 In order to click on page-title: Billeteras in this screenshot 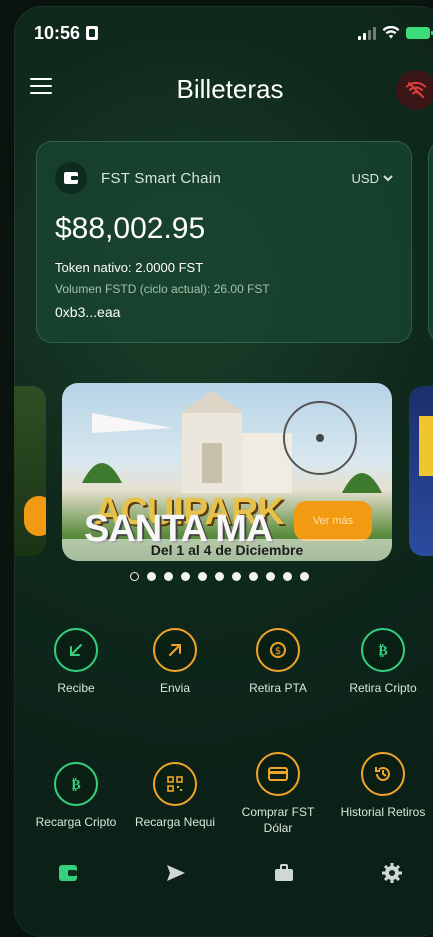, I will do `click(230, 89)`.